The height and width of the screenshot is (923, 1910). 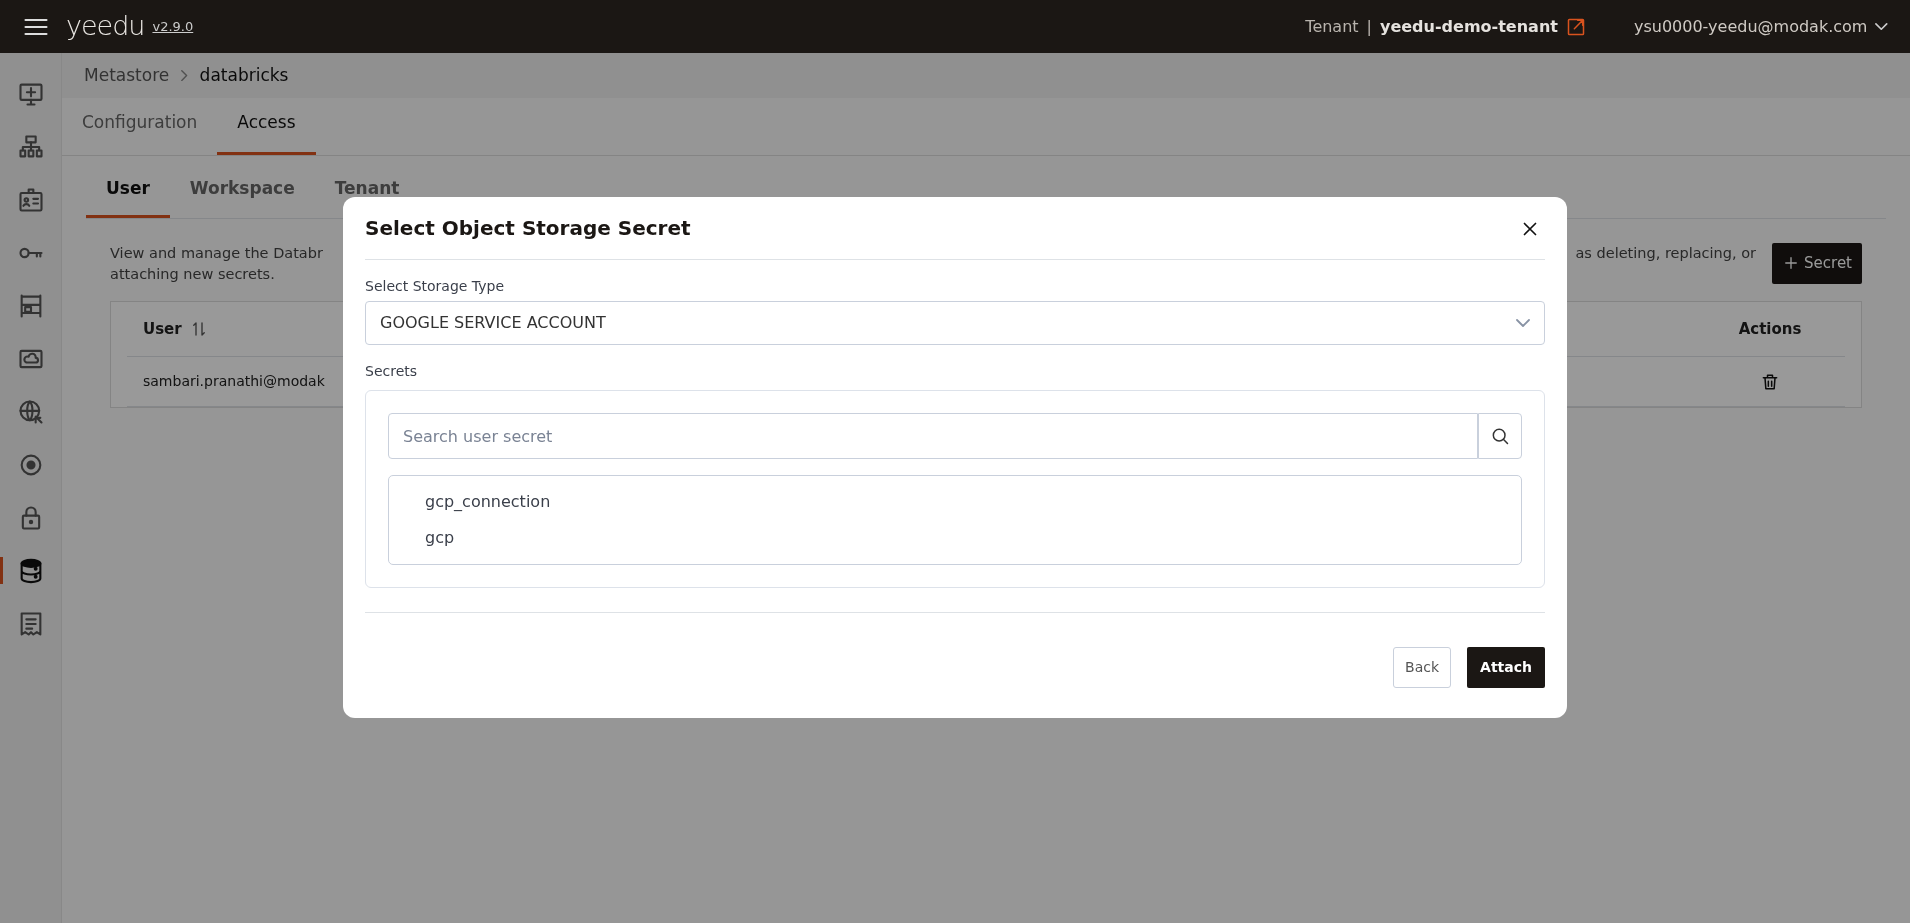 What do you see at coordinates (528, 228) in the screenshot?
I see `modal-title: Select Object Storage Secret` at bounding box center [528, 228].